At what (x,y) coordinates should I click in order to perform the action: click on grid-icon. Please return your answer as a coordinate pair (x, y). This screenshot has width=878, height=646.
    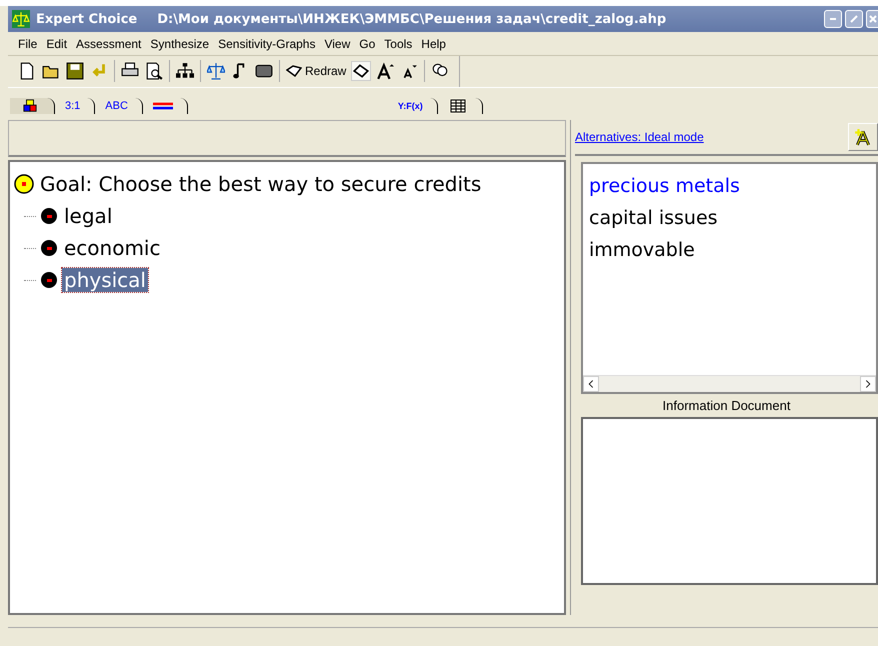
    Looking at the image, I should click on (458, 106).